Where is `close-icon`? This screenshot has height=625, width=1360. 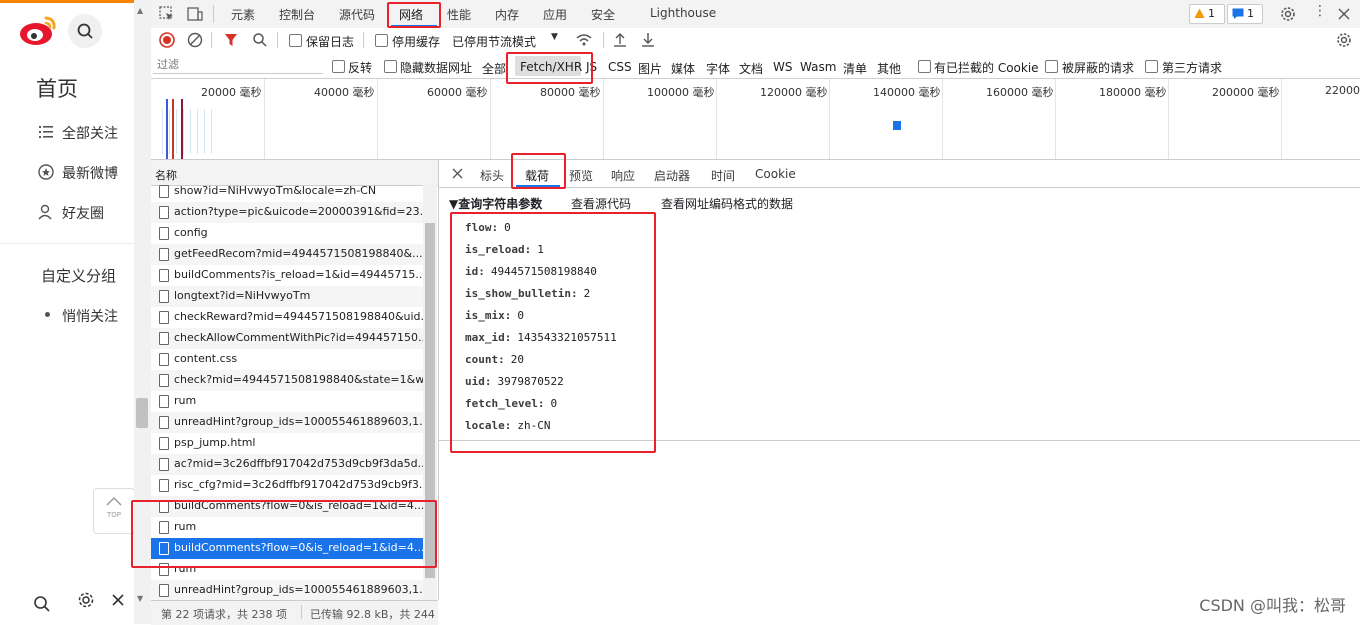
close-icon is located at coordinates (118, 600).